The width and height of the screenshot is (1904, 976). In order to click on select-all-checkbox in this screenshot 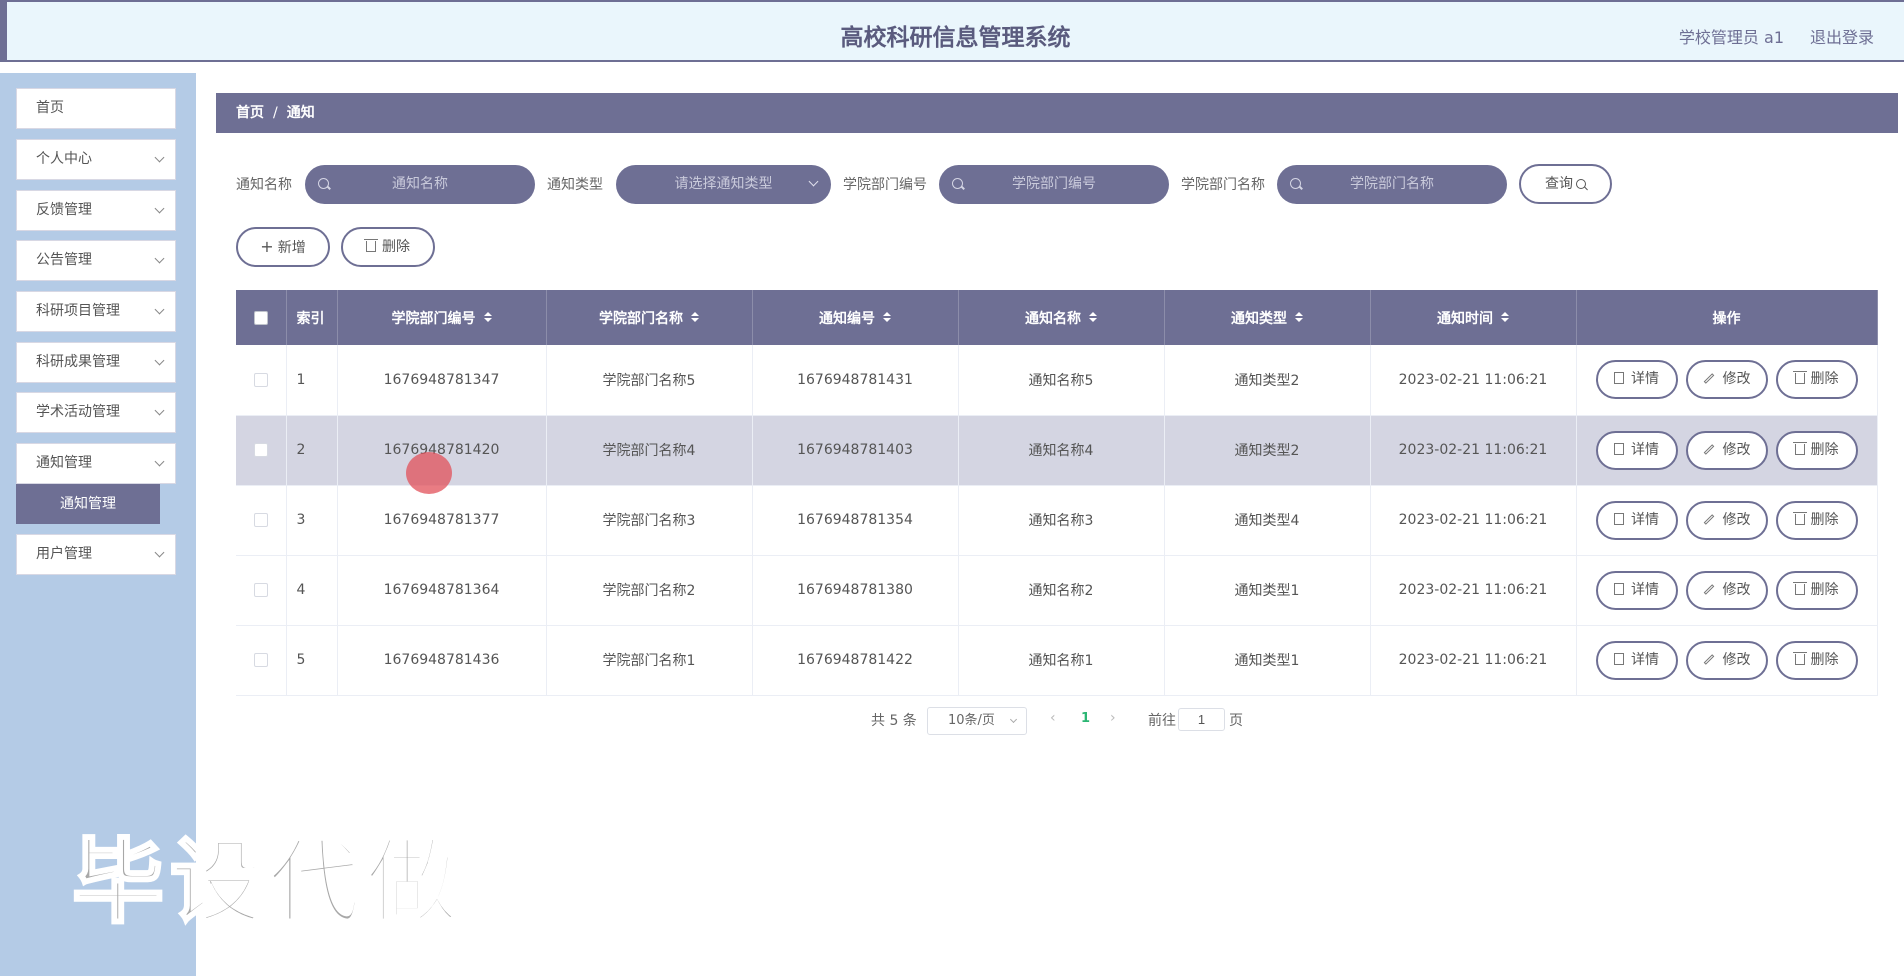, I will do `click(260, 317)`.